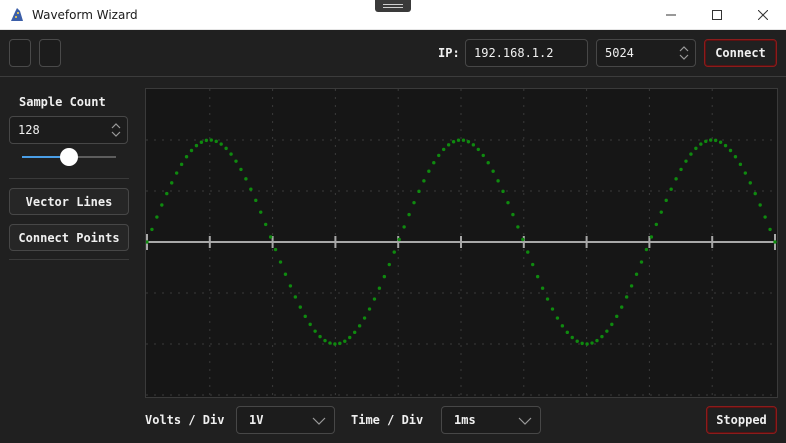 Image resolution: width=786 pixels, height=443 pixels. I want to click on port-stepper: 5024, so click(646, 53).